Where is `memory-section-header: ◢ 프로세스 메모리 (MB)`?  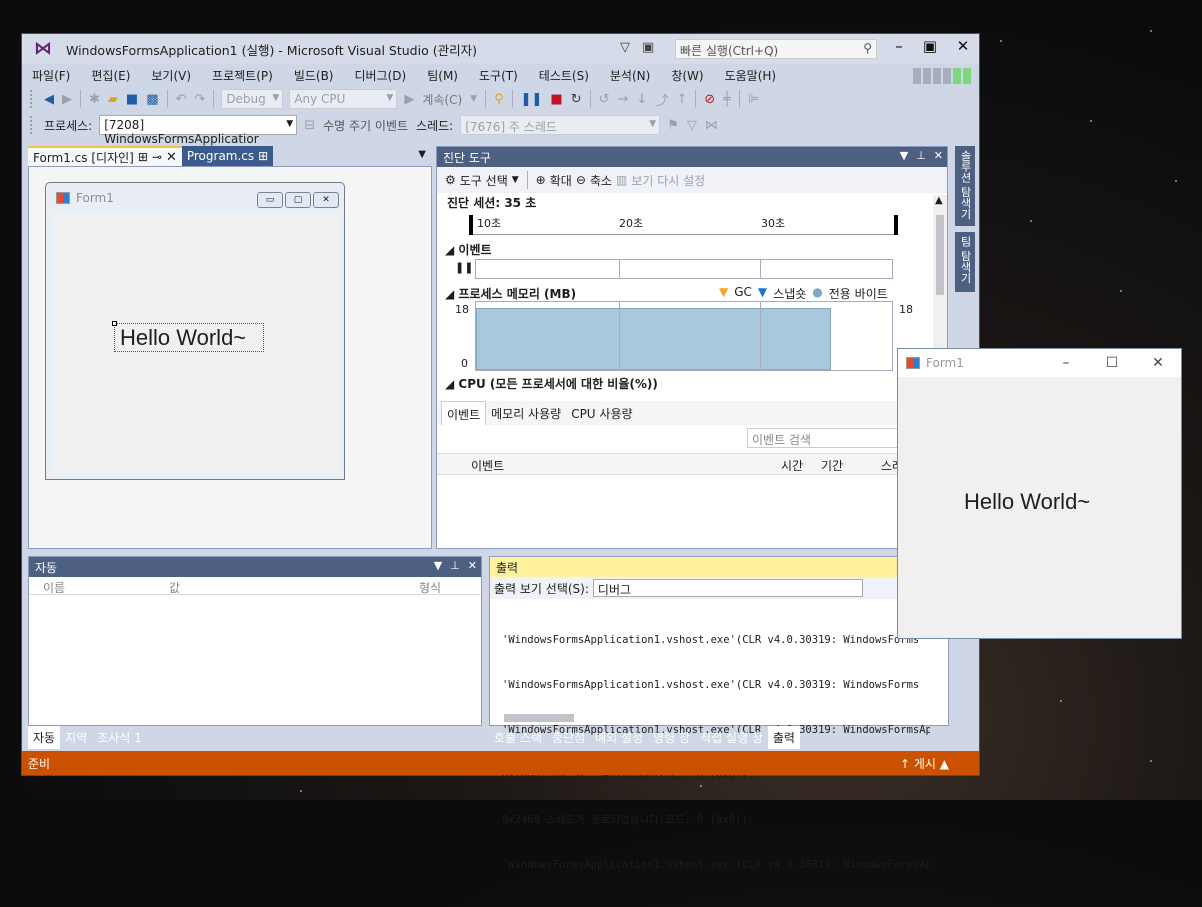 memory-section-header: ◢ 프로세스 메모리 (MB) is located at coordinates (510, 293).